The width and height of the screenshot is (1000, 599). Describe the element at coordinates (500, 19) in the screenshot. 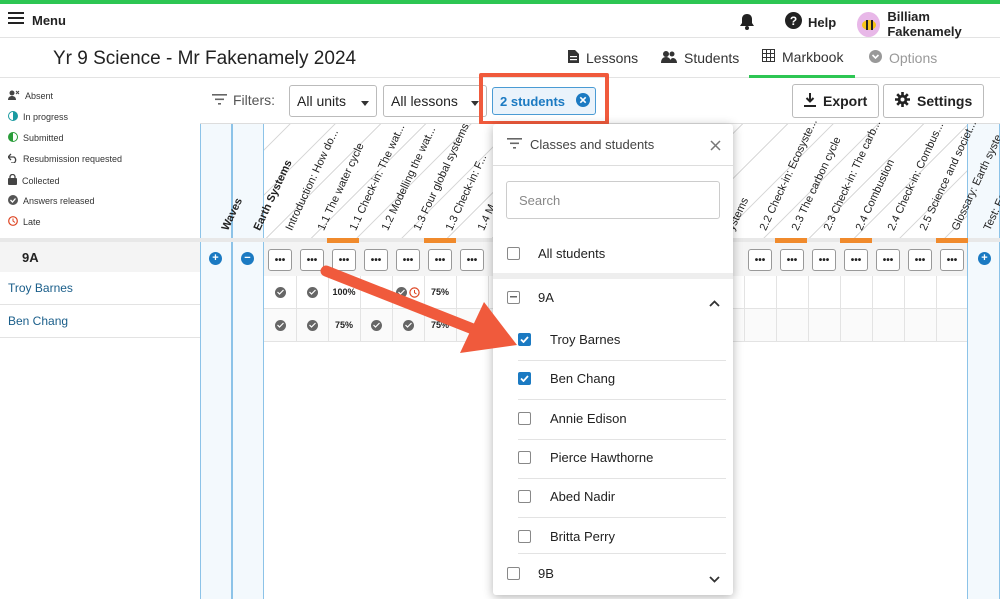

I see `top-bar: Menu ? Help Billiam Fakenamely` at that location.